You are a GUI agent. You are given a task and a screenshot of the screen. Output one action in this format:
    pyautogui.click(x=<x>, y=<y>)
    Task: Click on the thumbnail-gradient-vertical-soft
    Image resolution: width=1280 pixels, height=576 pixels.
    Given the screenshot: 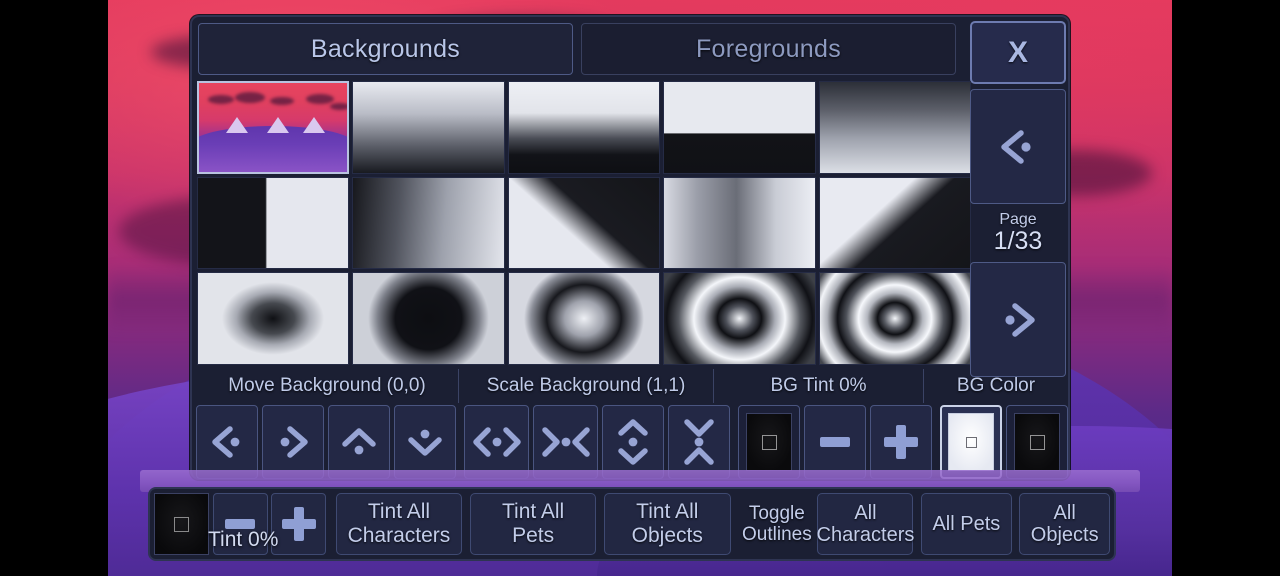 What is the action you would take?
    pyautogui.click(x=428, y=127)
    